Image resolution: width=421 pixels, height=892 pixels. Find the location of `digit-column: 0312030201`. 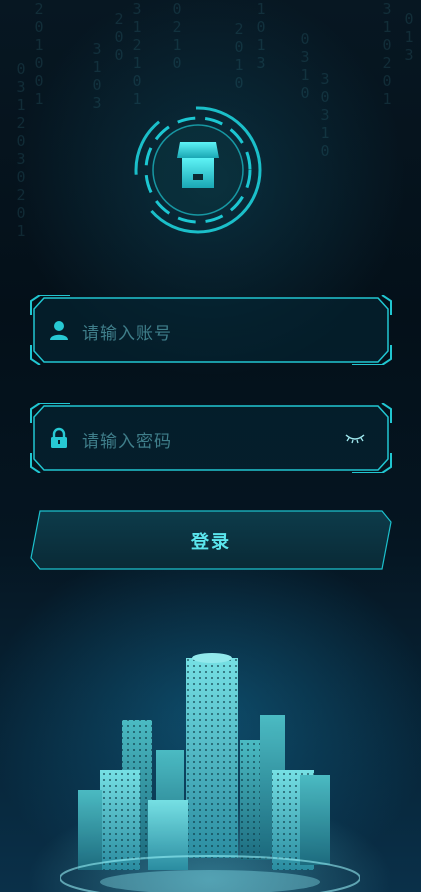

digit-column: 0312030201 is located at coordinates (21, 150).